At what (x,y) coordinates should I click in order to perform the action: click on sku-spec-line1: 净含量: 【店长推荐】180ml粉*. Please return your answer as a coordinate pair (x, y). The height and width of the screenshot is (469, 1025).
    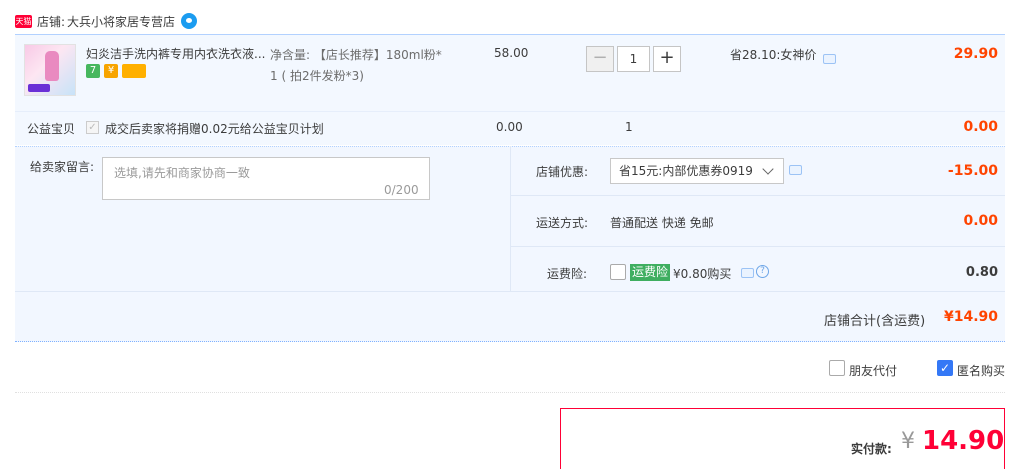
    Looking at the image, I should click on (356, 55).